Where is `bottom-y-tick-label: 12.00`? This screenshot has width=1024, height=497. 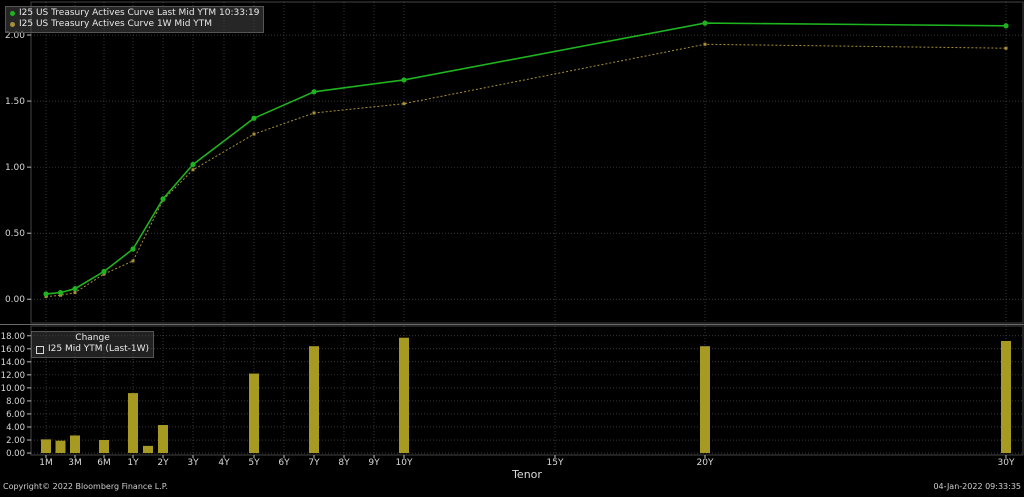 bottom-y-tick-label: 12.00 is located at coordinates (13, 376).